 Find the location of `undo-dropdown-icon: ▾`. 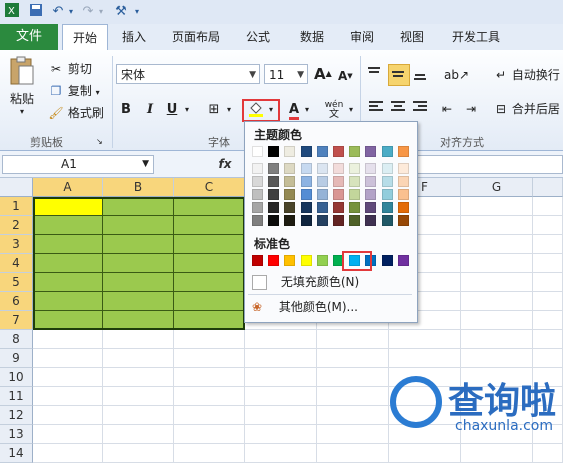

undo-dropdown-icon: ▾ is located at coordinates (71, 11).